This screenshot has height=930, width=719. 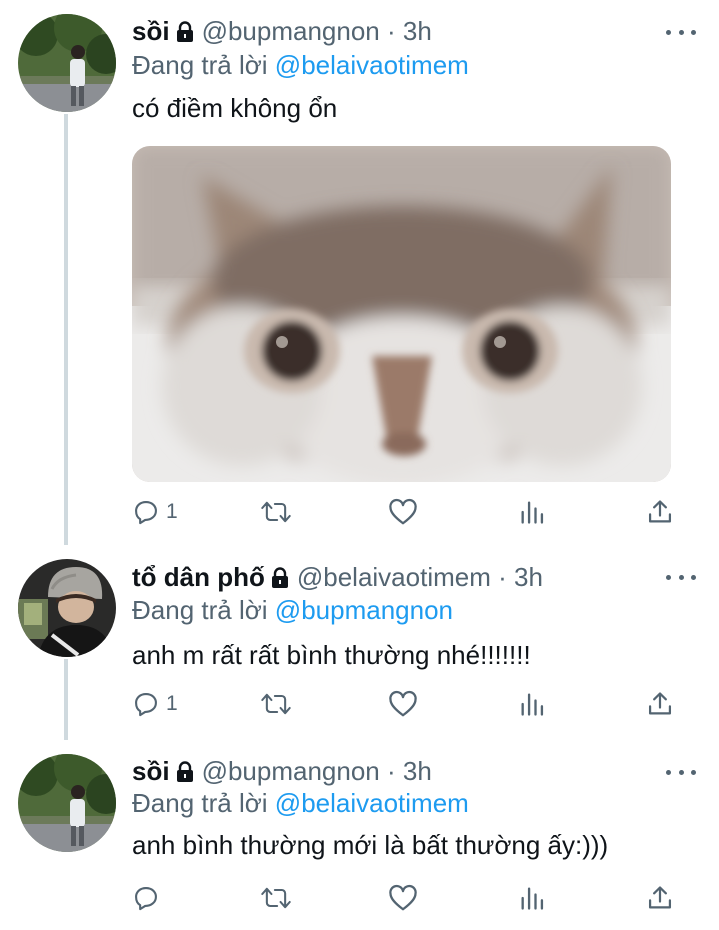 I want to click on tweet-text: có điềm không ổn, so click(x=235, y=108).